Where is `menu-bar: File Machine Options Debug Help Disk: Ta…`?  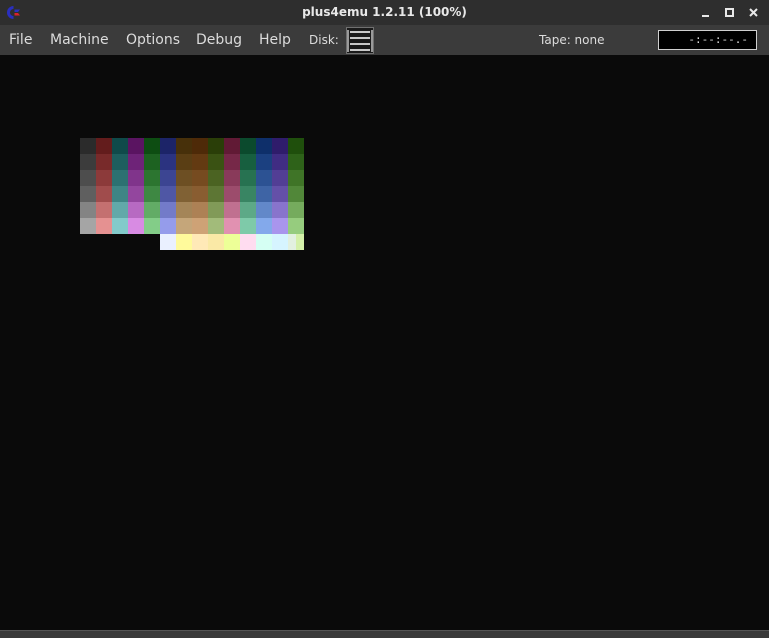
menu-bar: File Machine Options Debug Help Disk: Ta… is located at coordinates (384, 40).